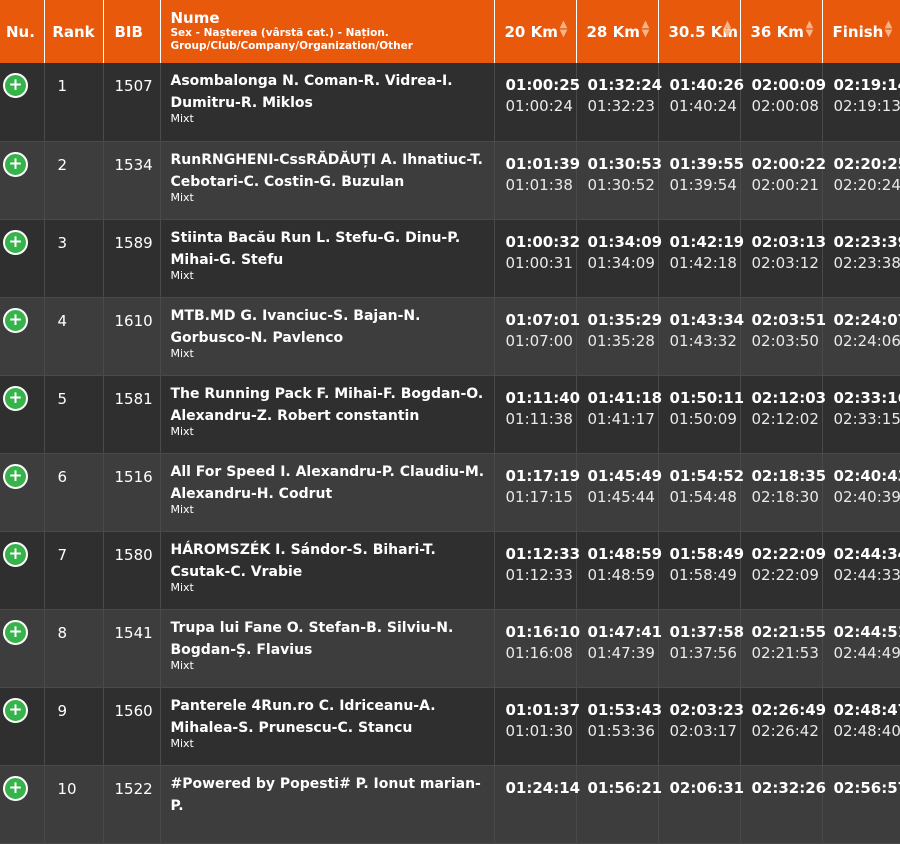 This screenshot has width=900, height=844. Describe the element at coordinates (781, 492) in the screenshot. I see `split-cell: 02:18:35 02:18:30` at that location.